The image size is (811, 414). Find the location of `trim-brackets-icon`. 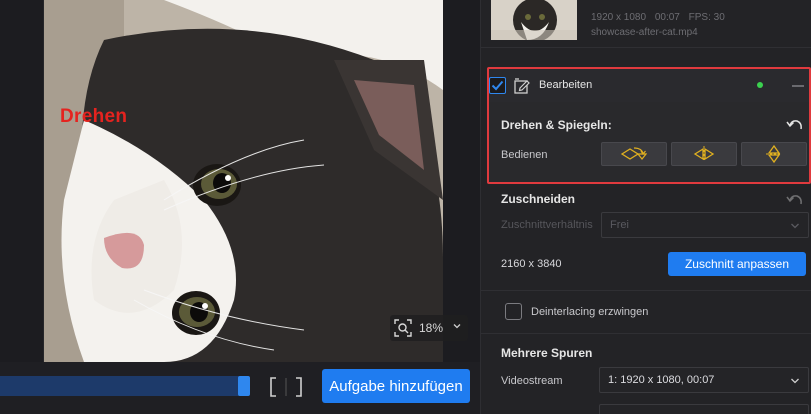

trim-brackets-icon is located at coordinates (286, 387).